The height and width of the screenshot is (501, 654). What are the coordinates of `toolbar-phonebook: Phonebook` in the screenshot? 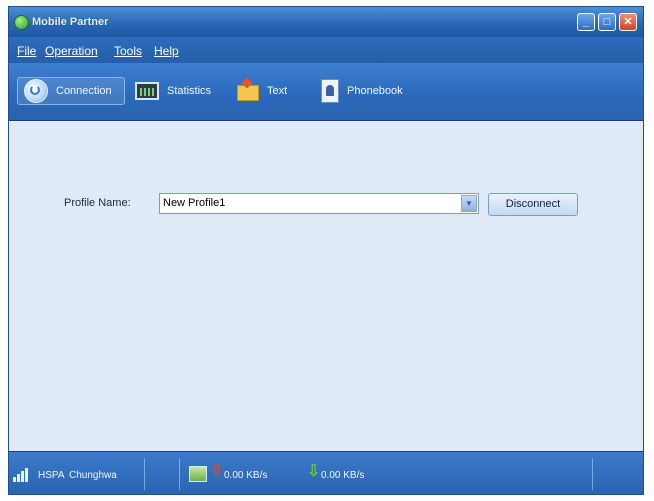 It's located at (362, 91).